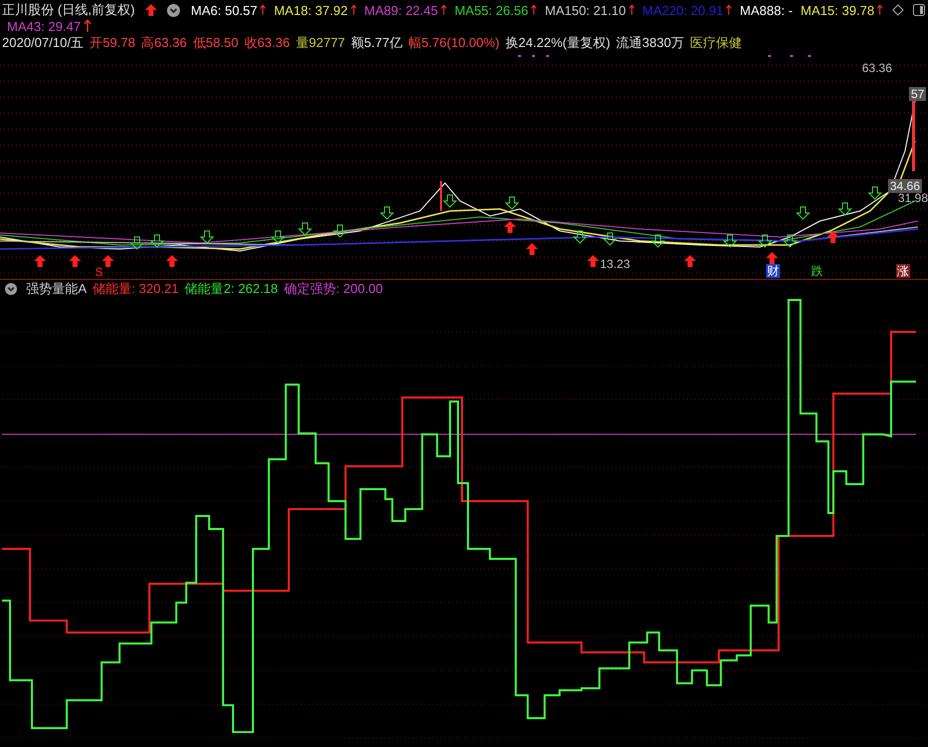 This screenshot has height=747, width=928. Describe the element at coordinates (903, 271) in the screenshot. I see `event-marker: 涨` at that location.